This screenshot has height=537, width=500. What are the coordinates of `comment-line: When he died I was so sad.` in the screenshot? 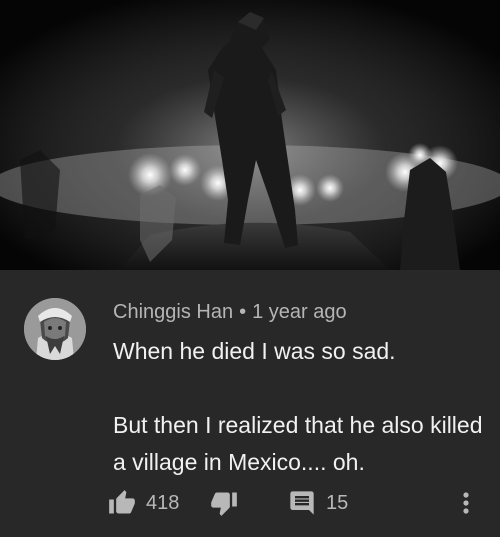 It's located at (254, 351).